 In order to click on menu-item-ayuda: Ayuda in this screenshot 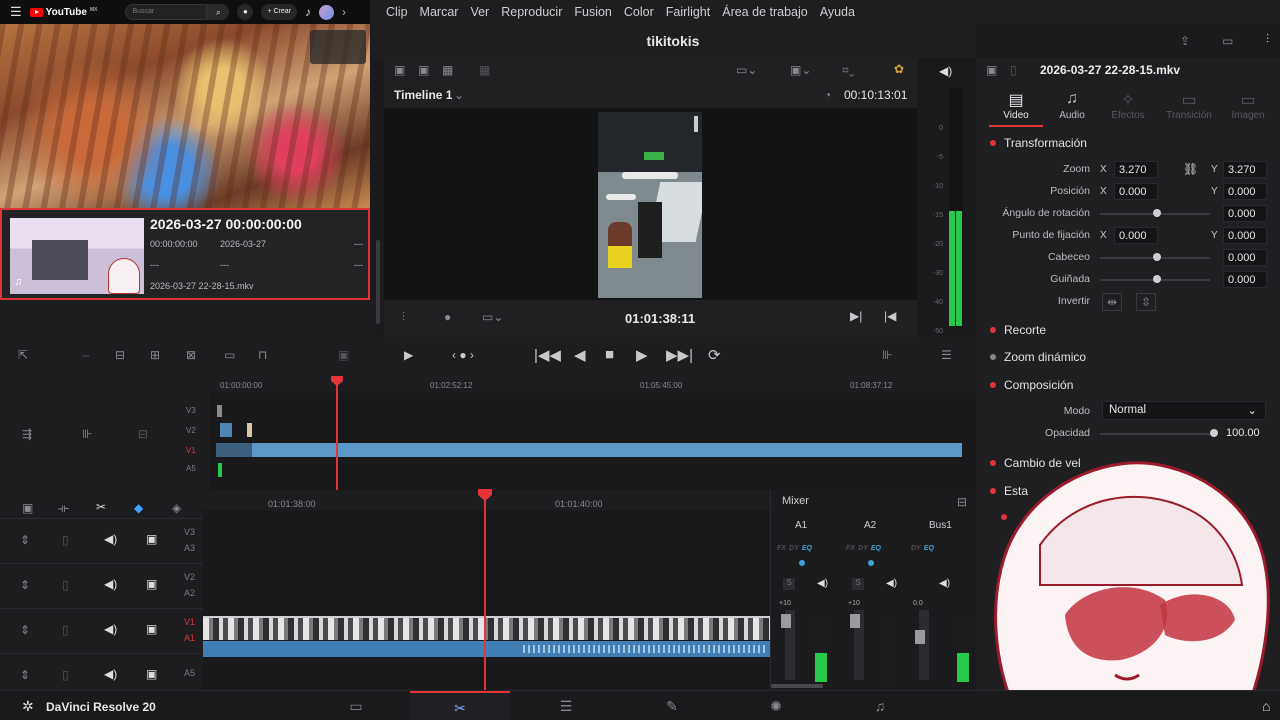, I will do `click(837, 12)`.